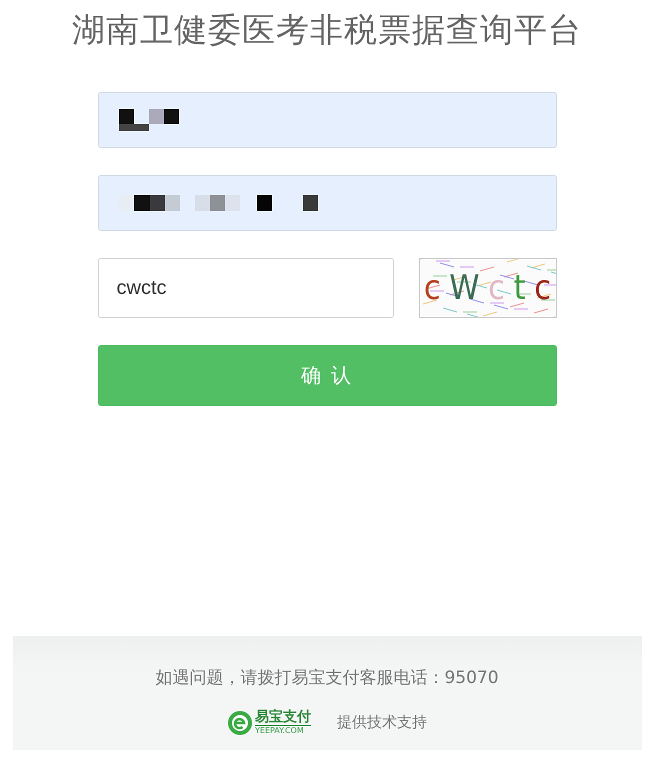 This screenshot has height=762, width=654. What do you see at coordinates (327, 678) in the screenshot?
I see `help-text: 如遇问题，请拨打易宝支付客服电话：95070` at bounding box center [327, 678].